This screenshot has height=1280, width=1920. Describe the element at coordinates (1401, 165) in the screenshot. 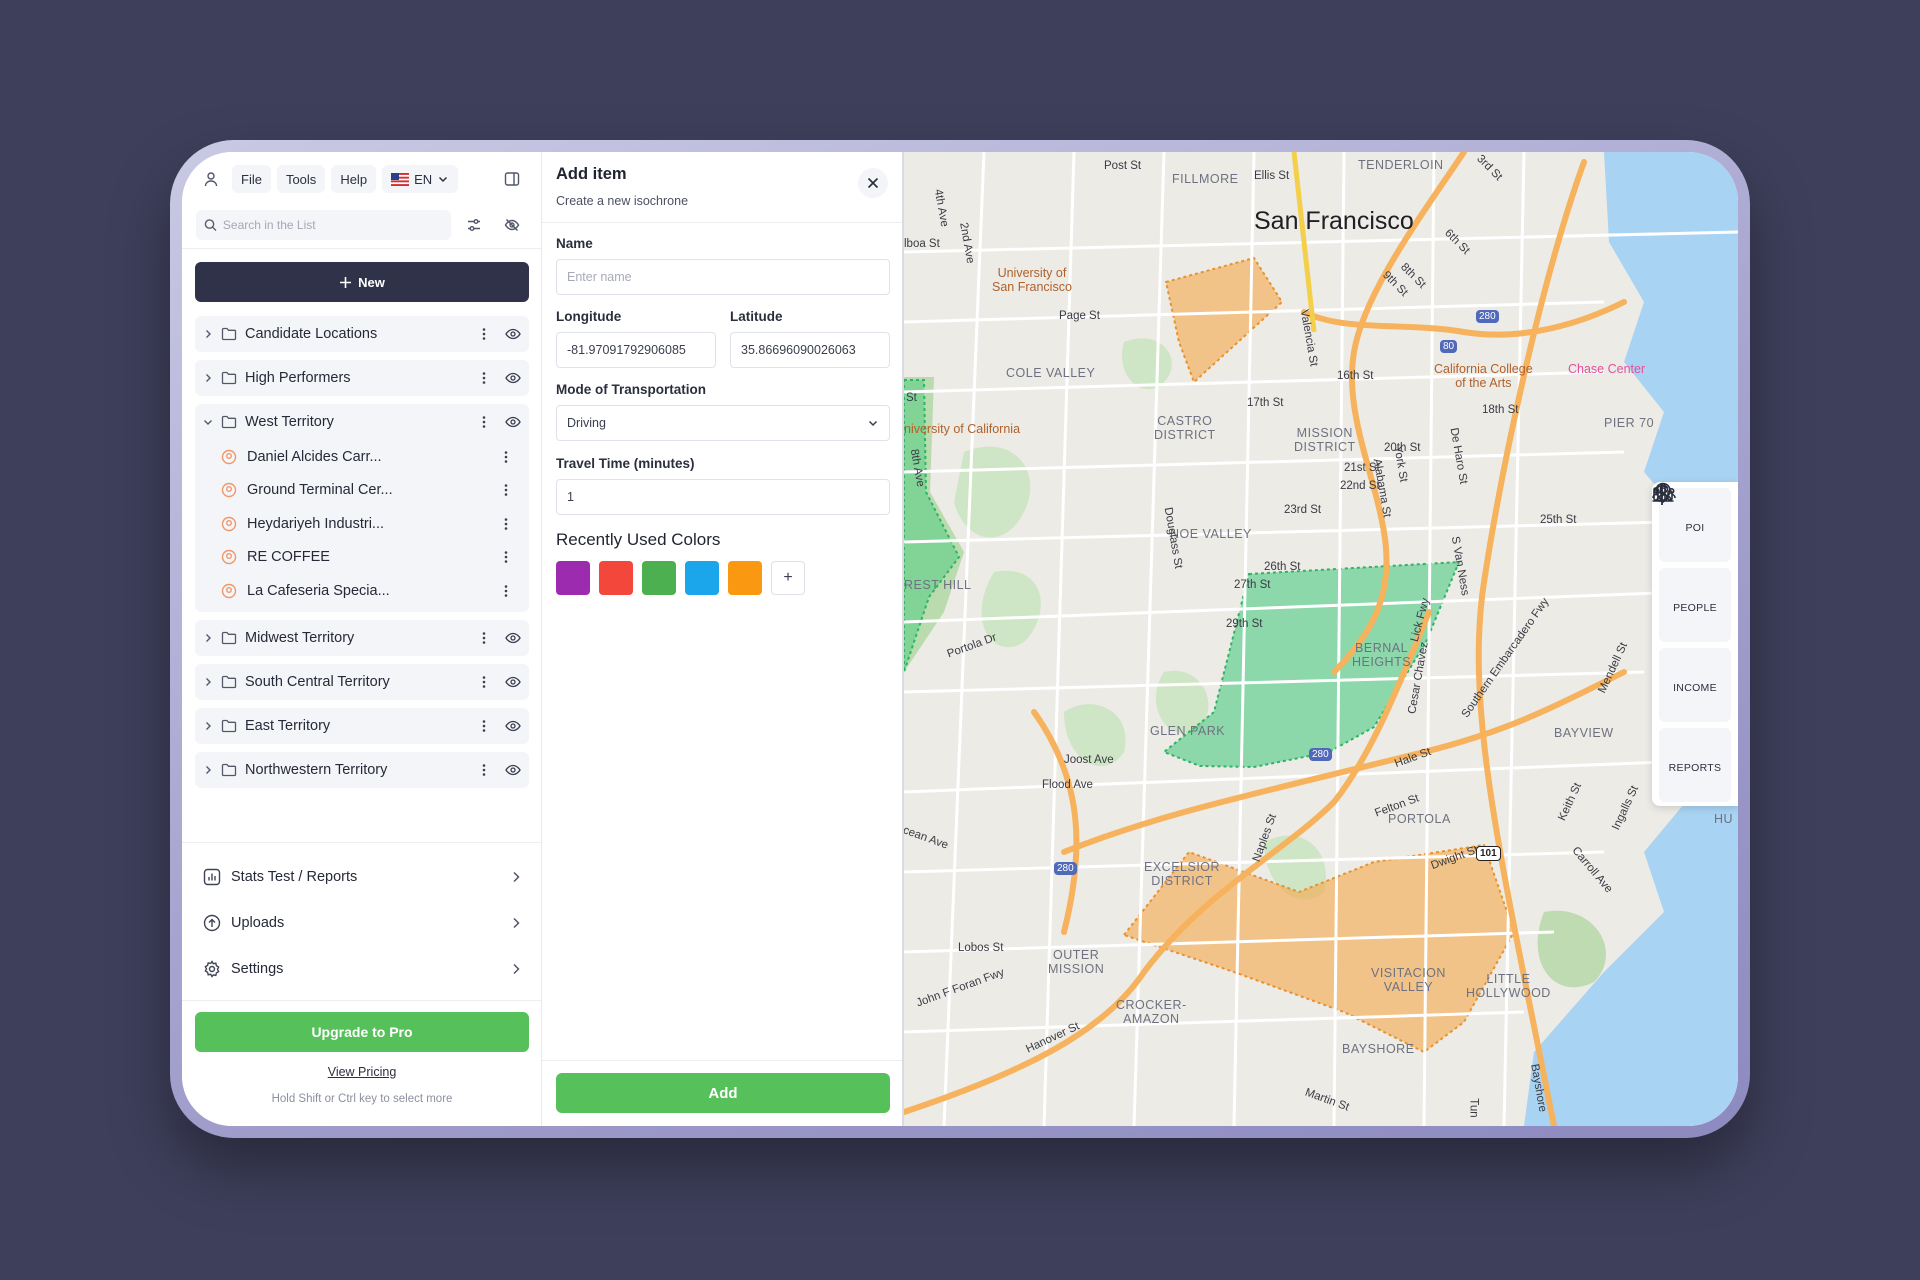

I see `district-label: TENDERLOIN` at that location.